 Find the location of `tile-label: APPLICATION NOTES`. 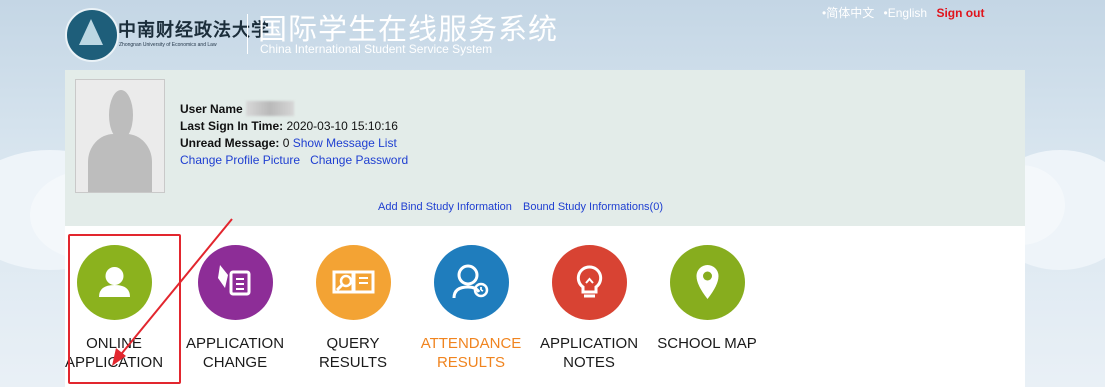

tile-label: APPLICATION NOTES is located at coordinates (589, 353).